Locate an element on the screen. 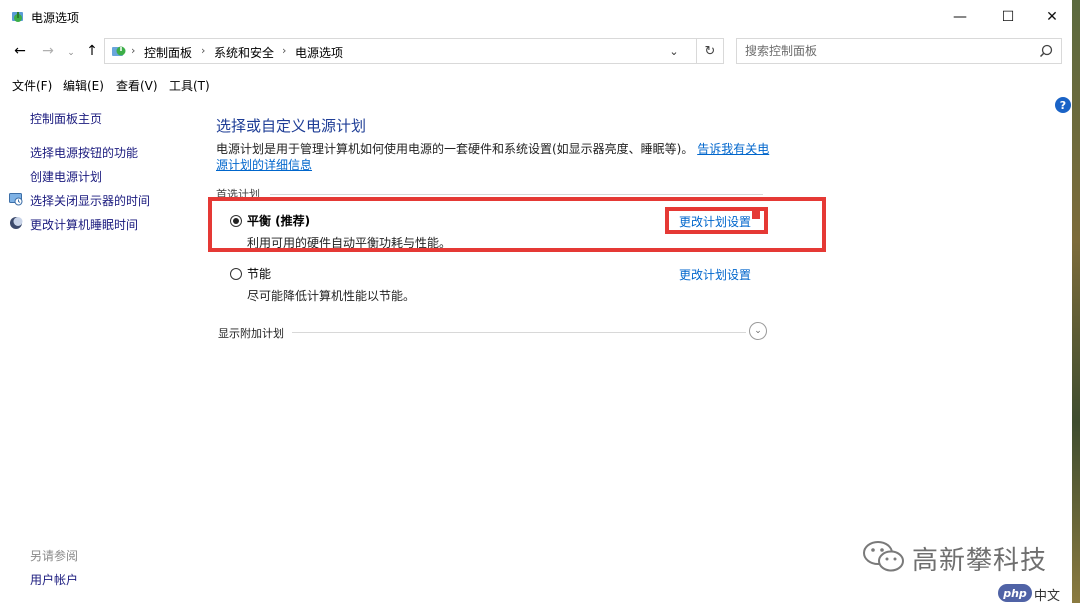  wechat-logo-icon is located at coordinates (883, 556).